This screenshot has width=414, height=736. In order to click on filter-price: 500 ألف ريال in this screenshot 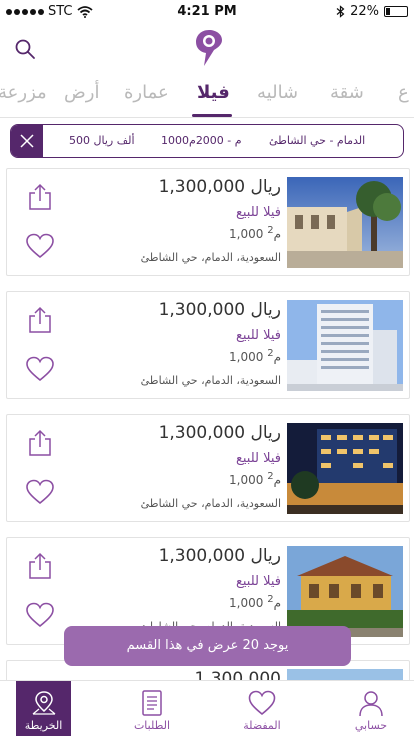, I will do `click(102, 140)`.